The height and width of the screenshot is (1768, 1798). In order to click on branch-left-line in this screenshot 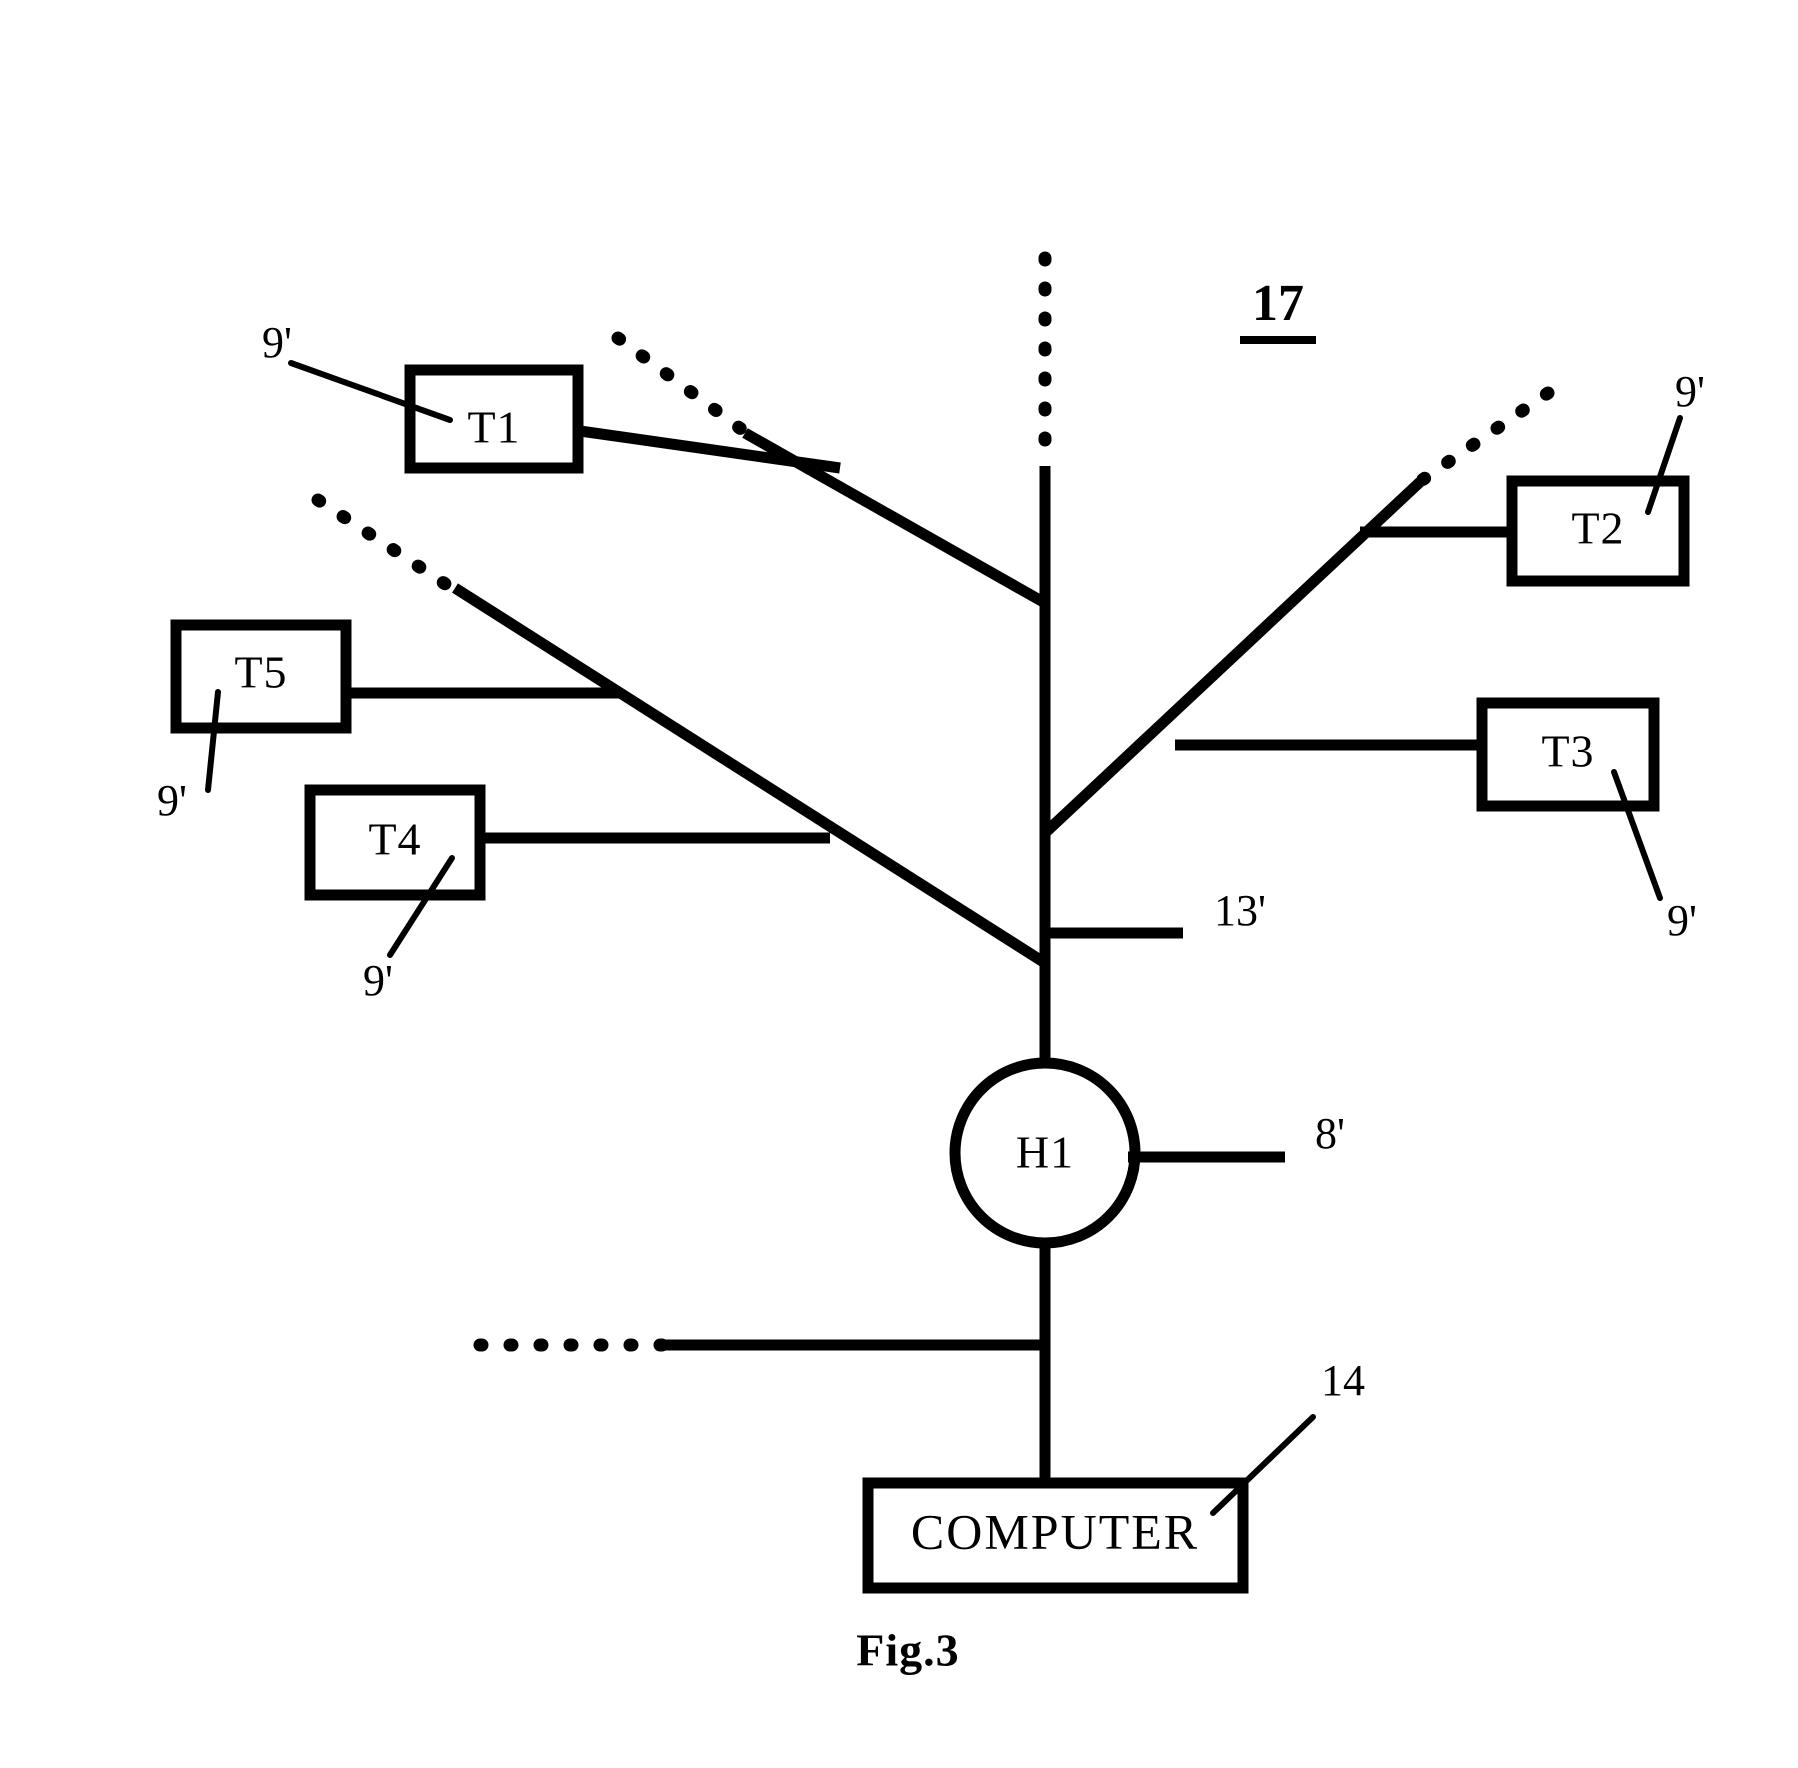, I will do `click(750, 775)`.